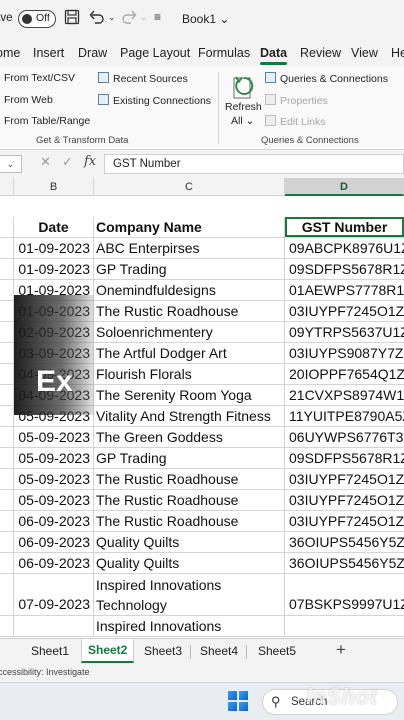  What do you see at coordinates (326, 78) in the screenshot?
I see `queries-connections-button: Queries & Connections` at bounding box center [326, 78].